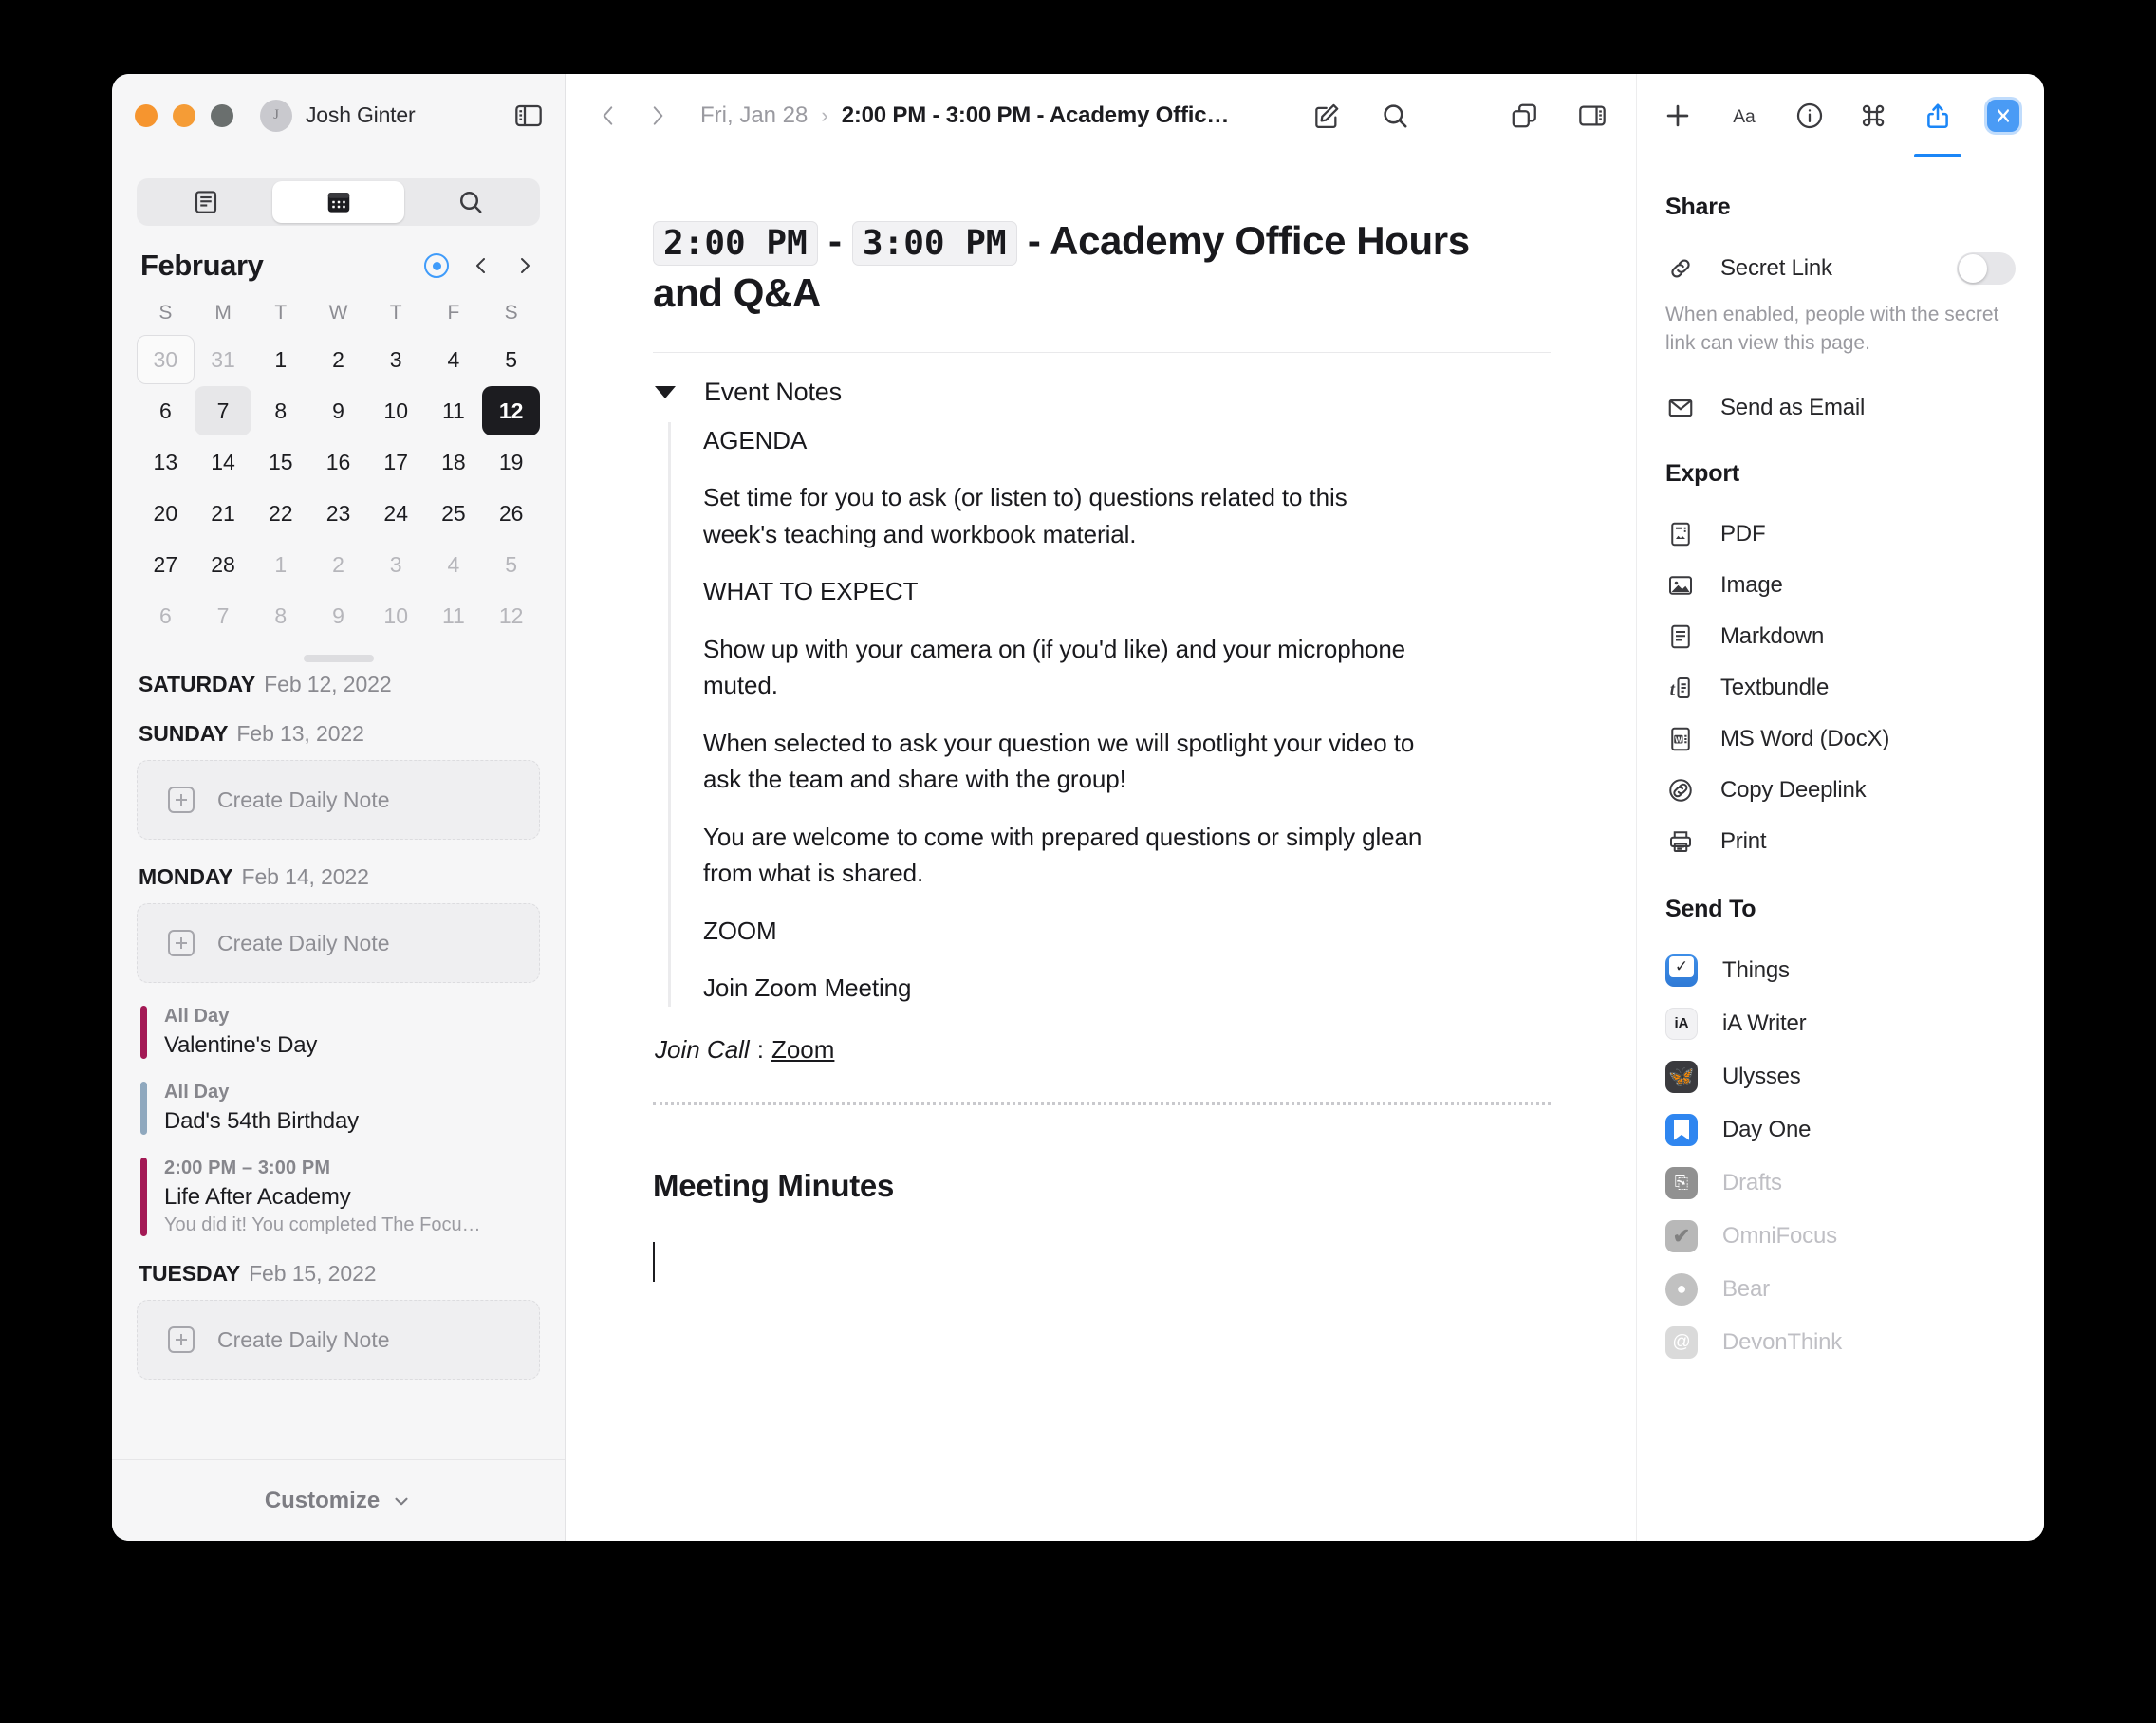 The image size is (2156, 1723). I want to click on minimize-window-button, so click(184, 115).